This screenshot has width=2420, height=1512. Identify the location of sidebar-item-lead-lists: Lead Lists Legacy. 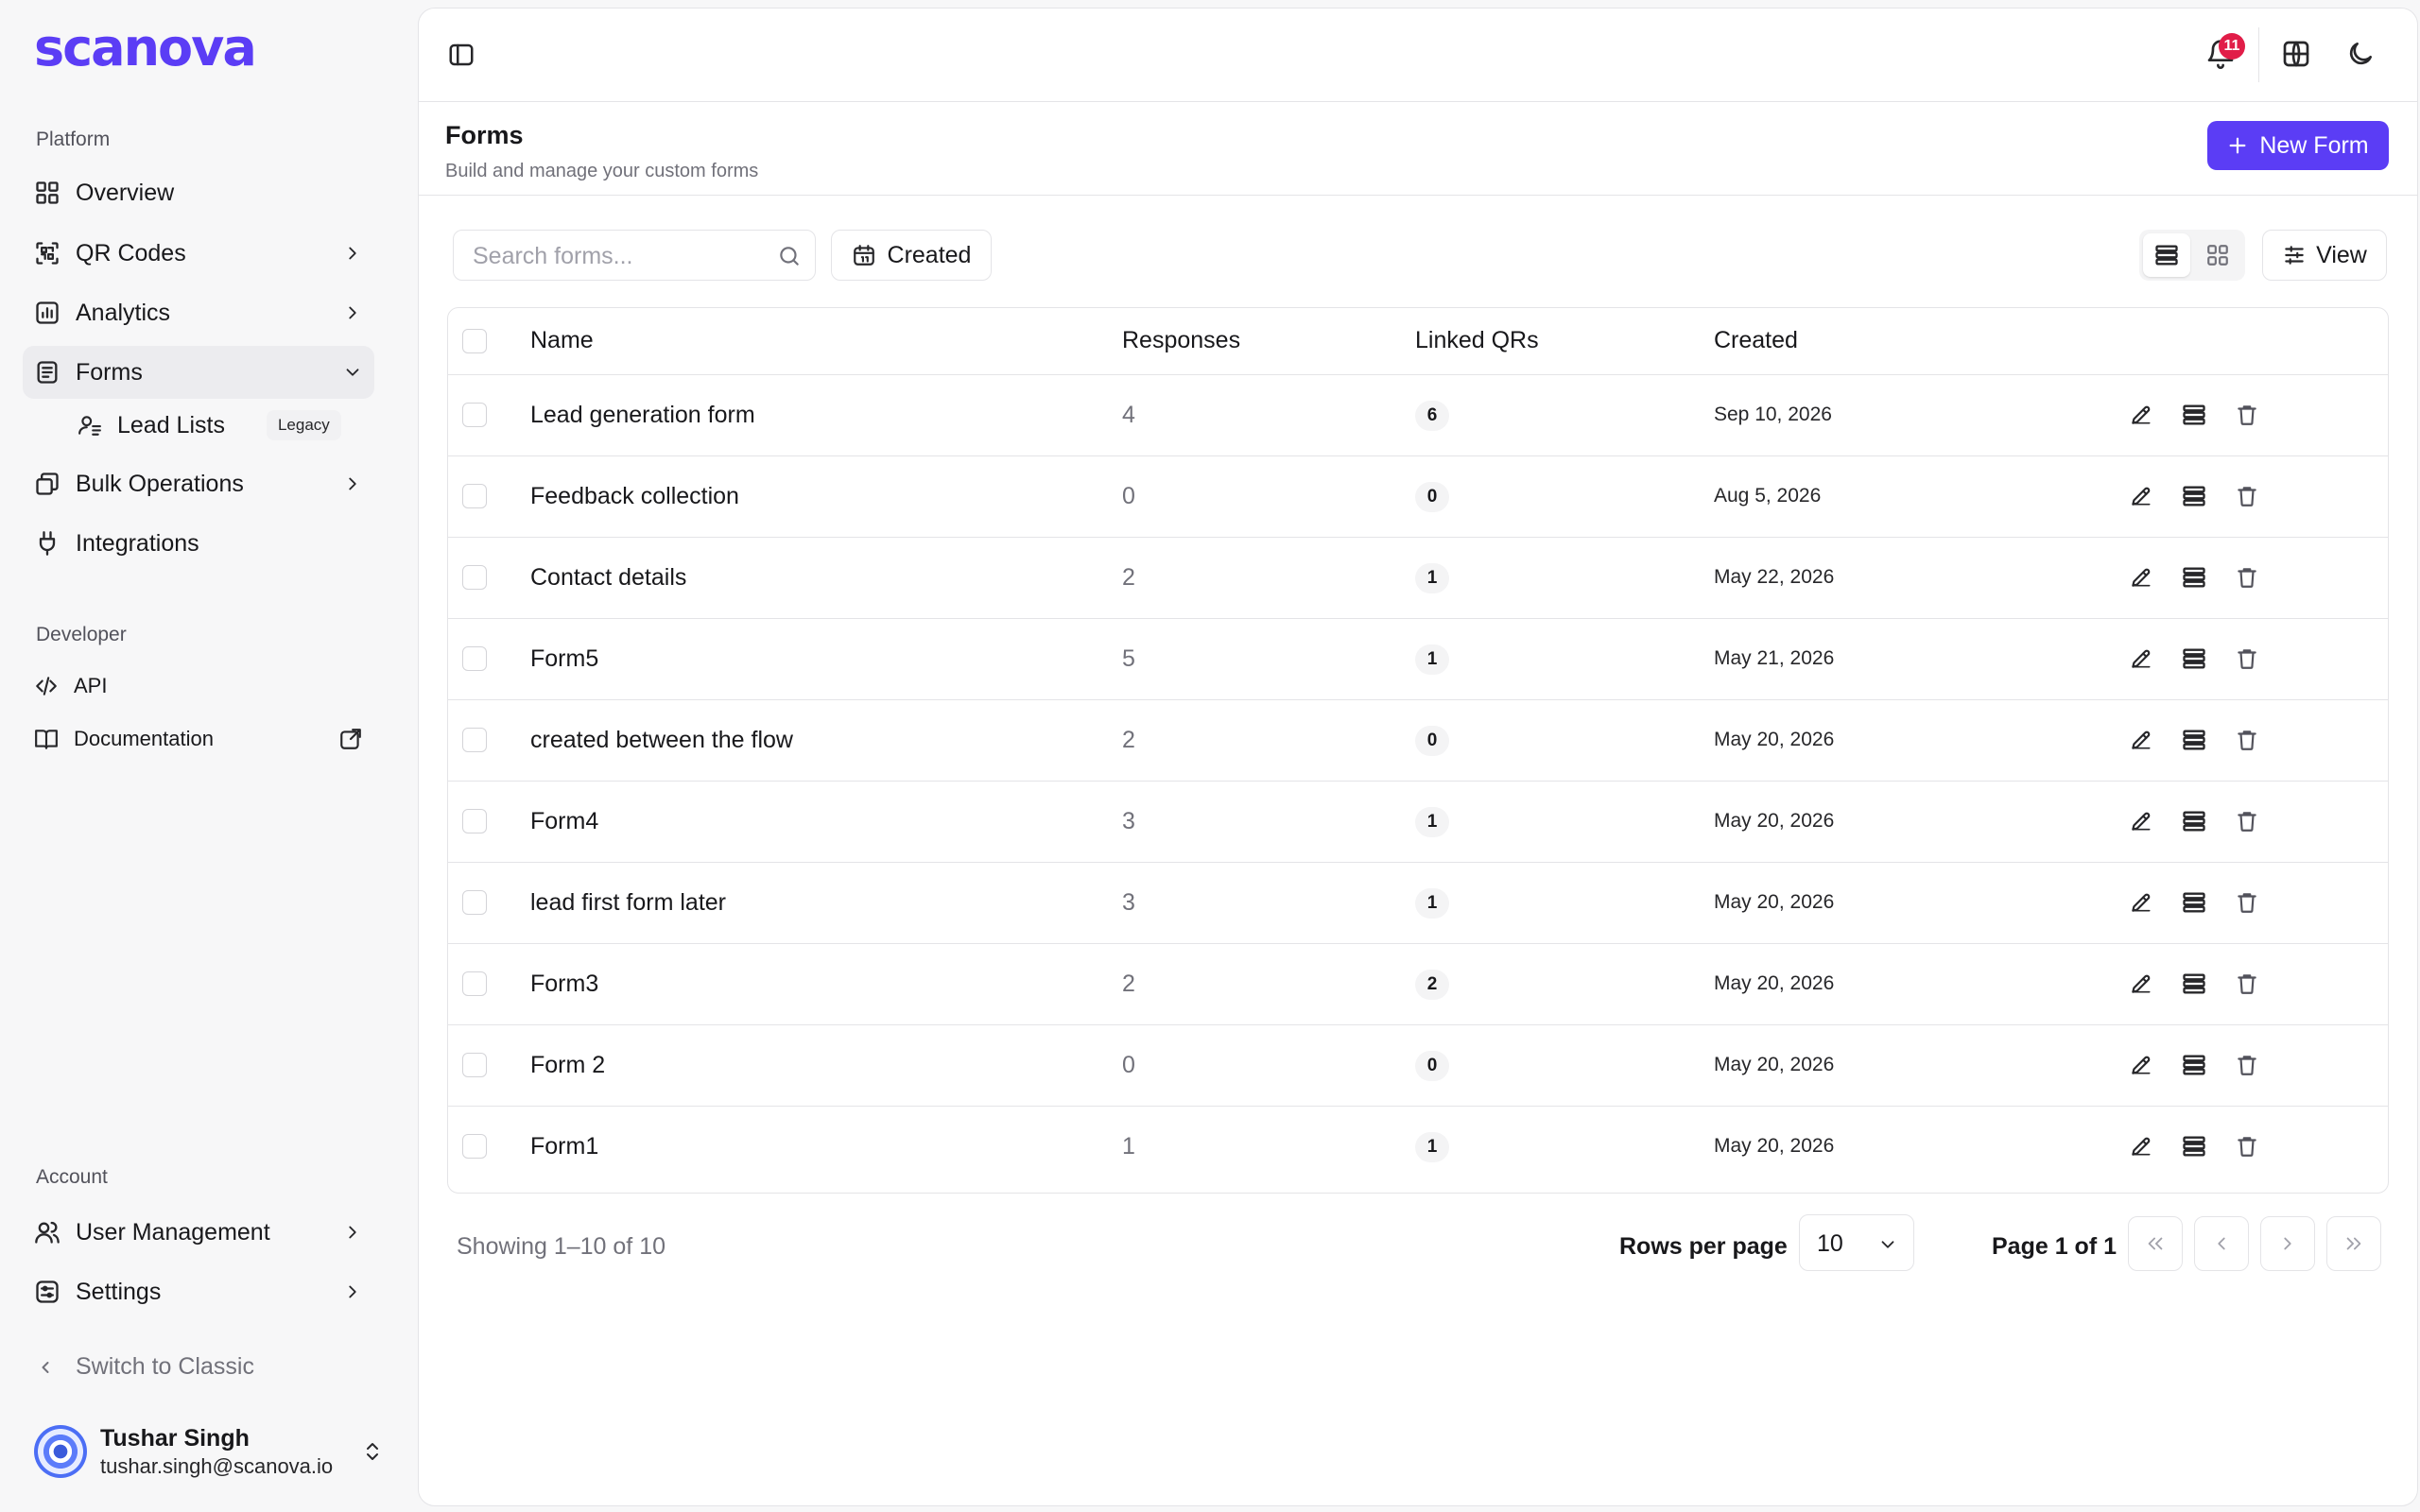
(218, 425).